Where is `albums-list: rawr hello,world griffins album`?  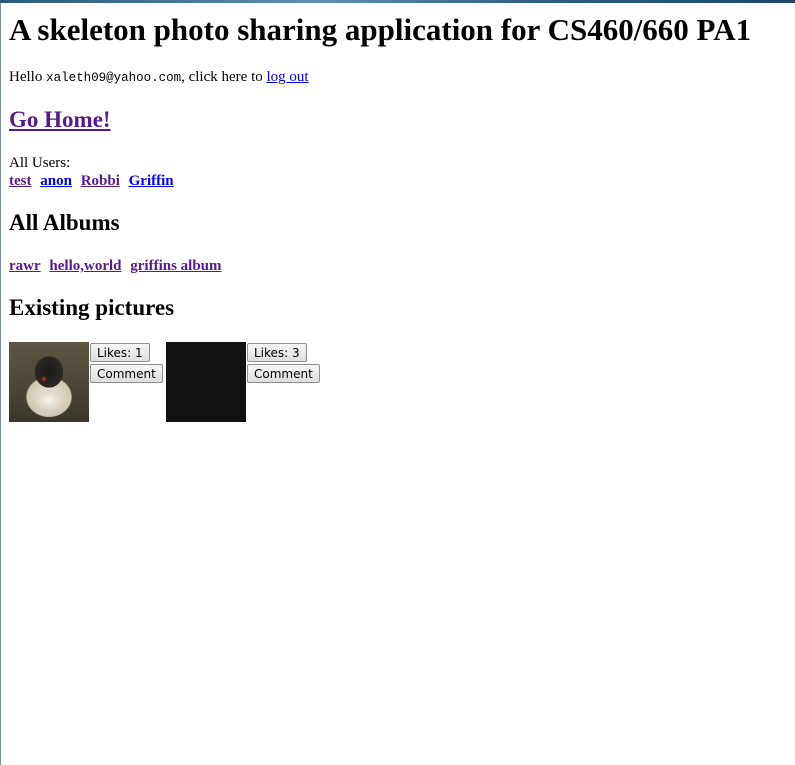
albums-list: rawr hello,world griffins album is located at coordinates (118, 266).